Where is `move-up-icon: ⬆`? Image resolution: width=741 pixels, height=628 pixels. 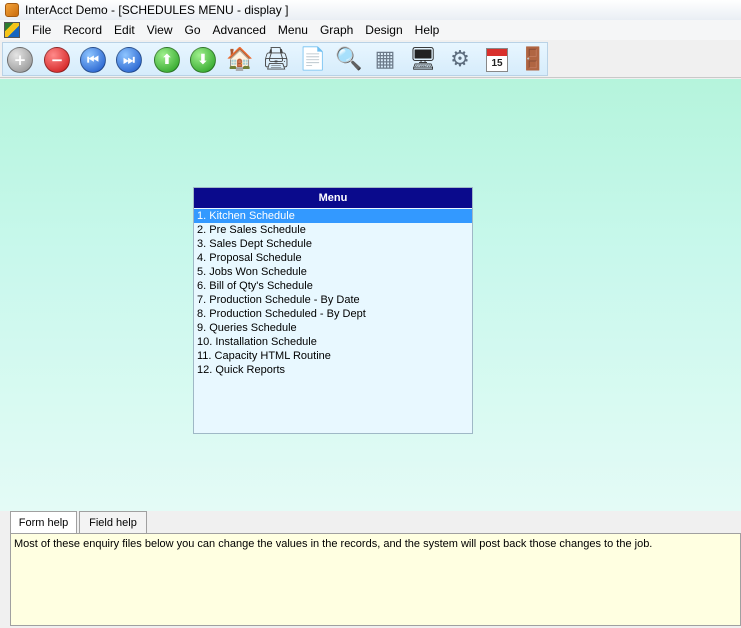
move-up-icon: ⬆ is located at coordinates (167, 60).